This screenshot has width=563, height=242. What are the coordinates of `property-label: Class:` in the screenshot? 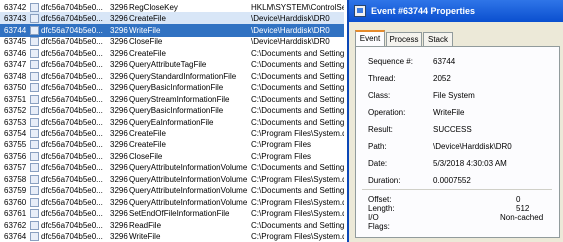 It's located at (379, 95).